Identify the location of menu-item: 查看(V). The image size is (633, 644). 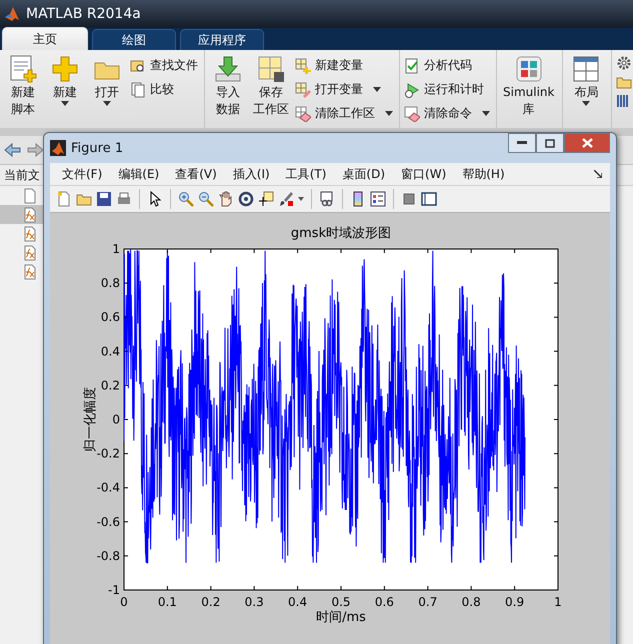
(196, 174).